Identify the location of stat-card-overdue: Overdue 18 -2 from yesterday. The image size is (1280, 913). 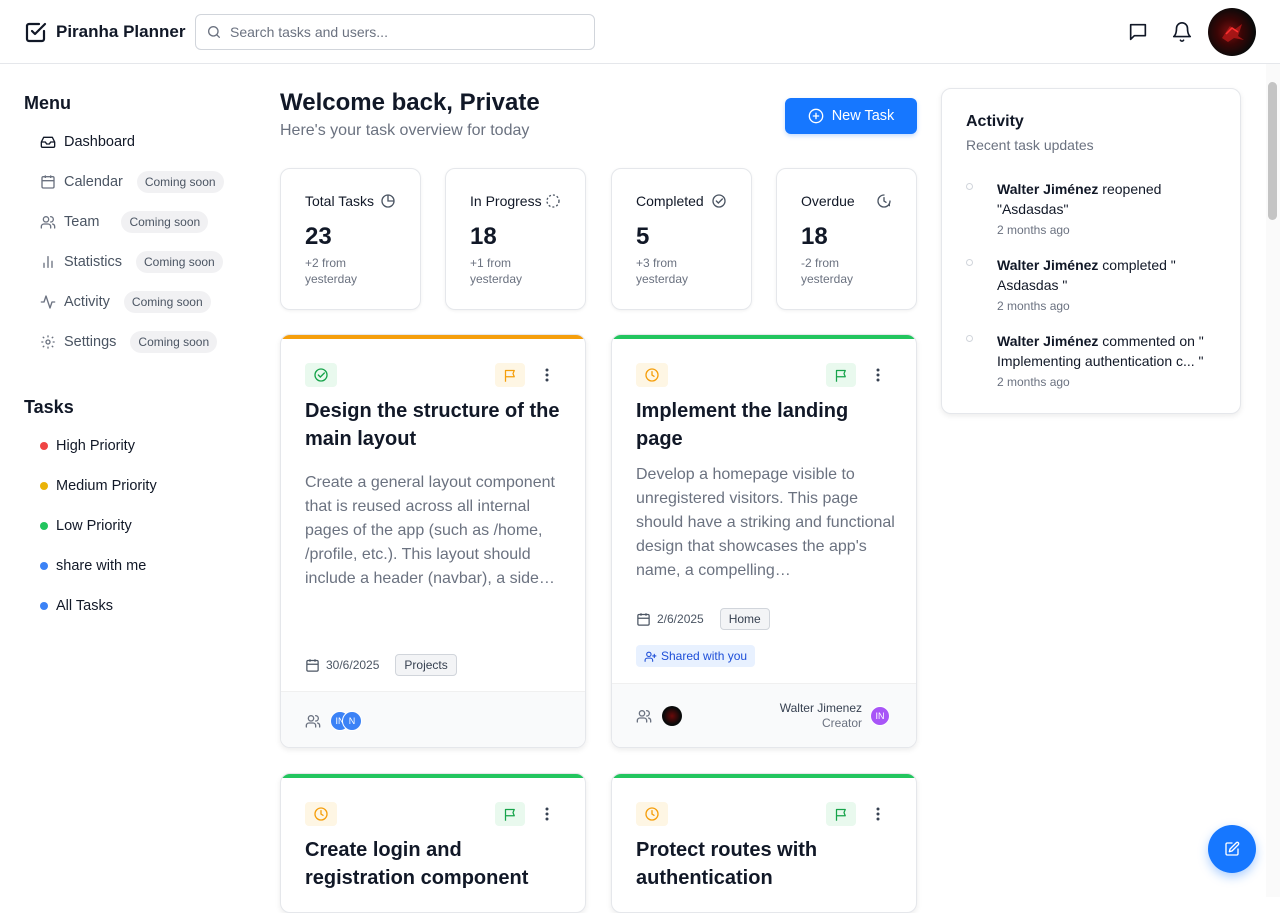
(846, 239).